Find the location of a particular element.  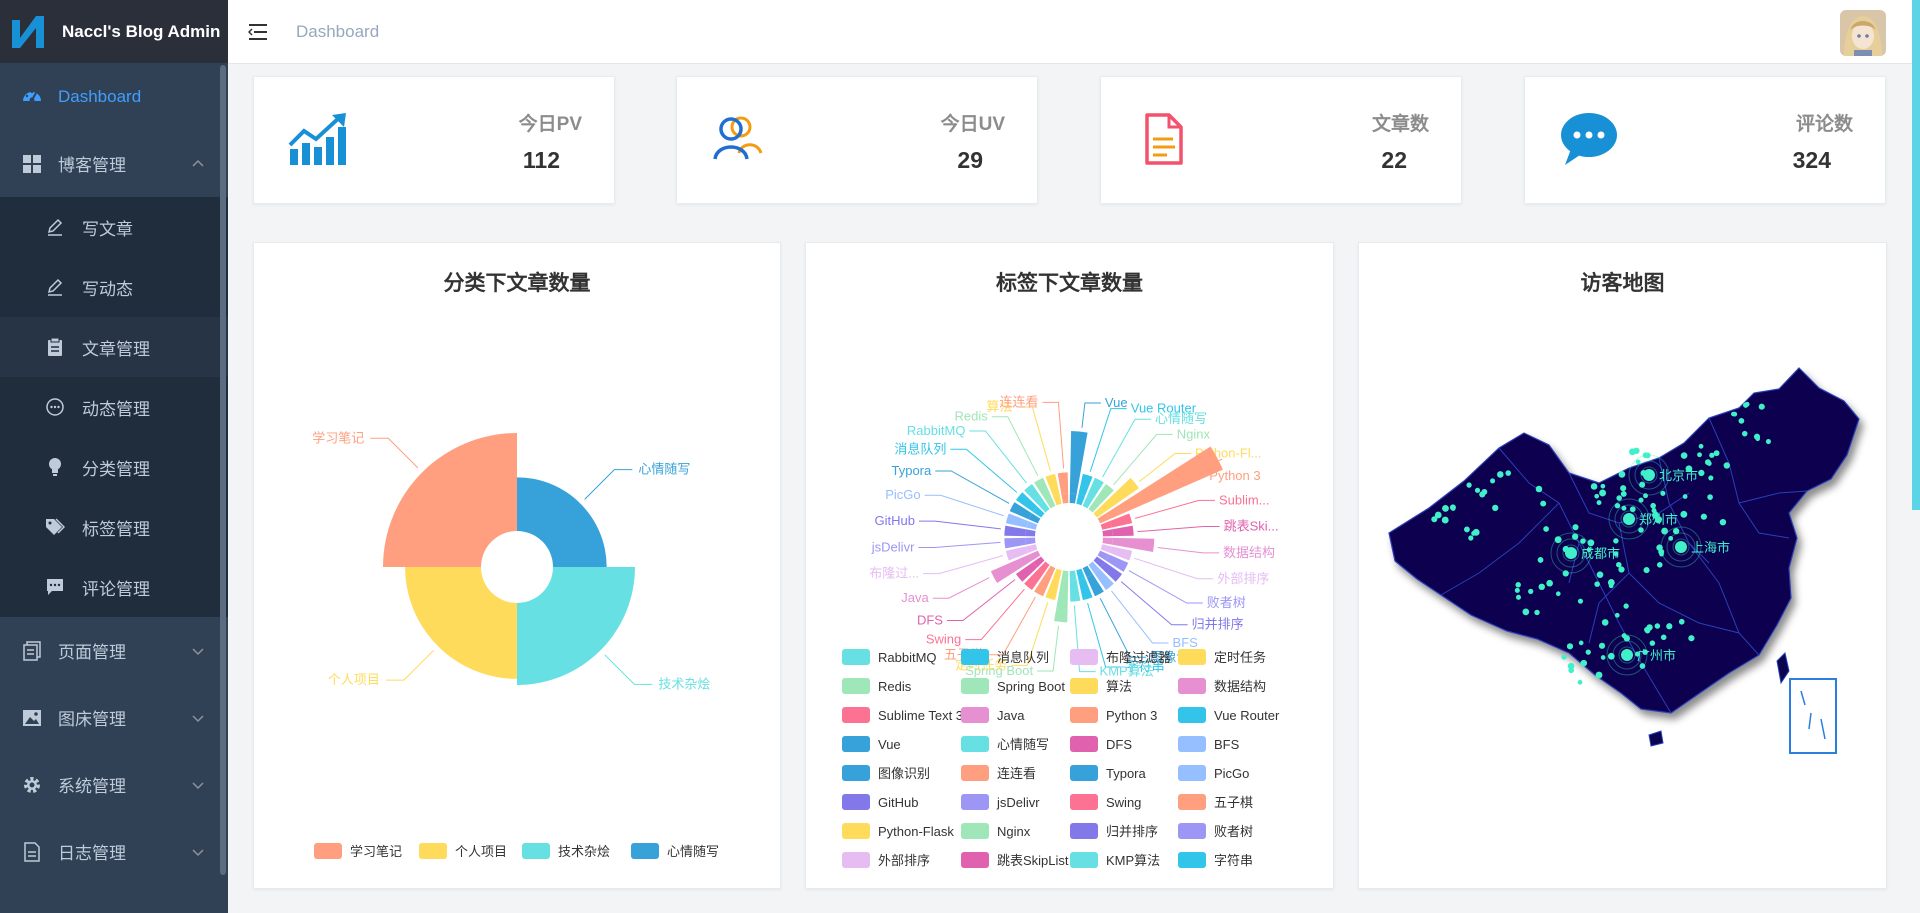

legend-label: 算法 is located at coordinates (1119, 686).